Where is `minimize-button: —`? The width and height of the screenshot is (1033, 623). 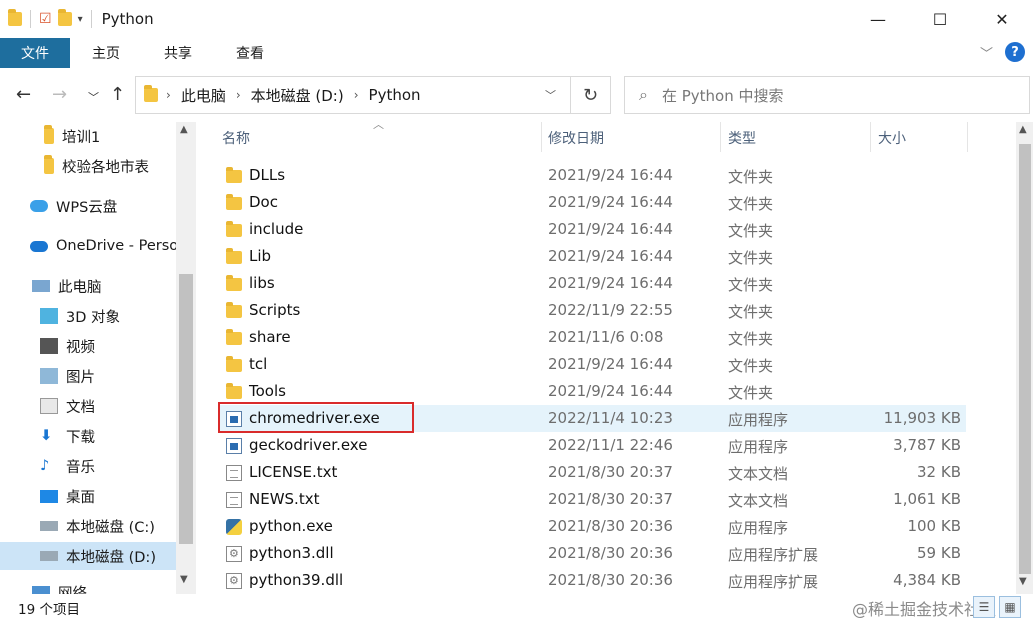 minimize-button: — is located at coordinates (878, 19).